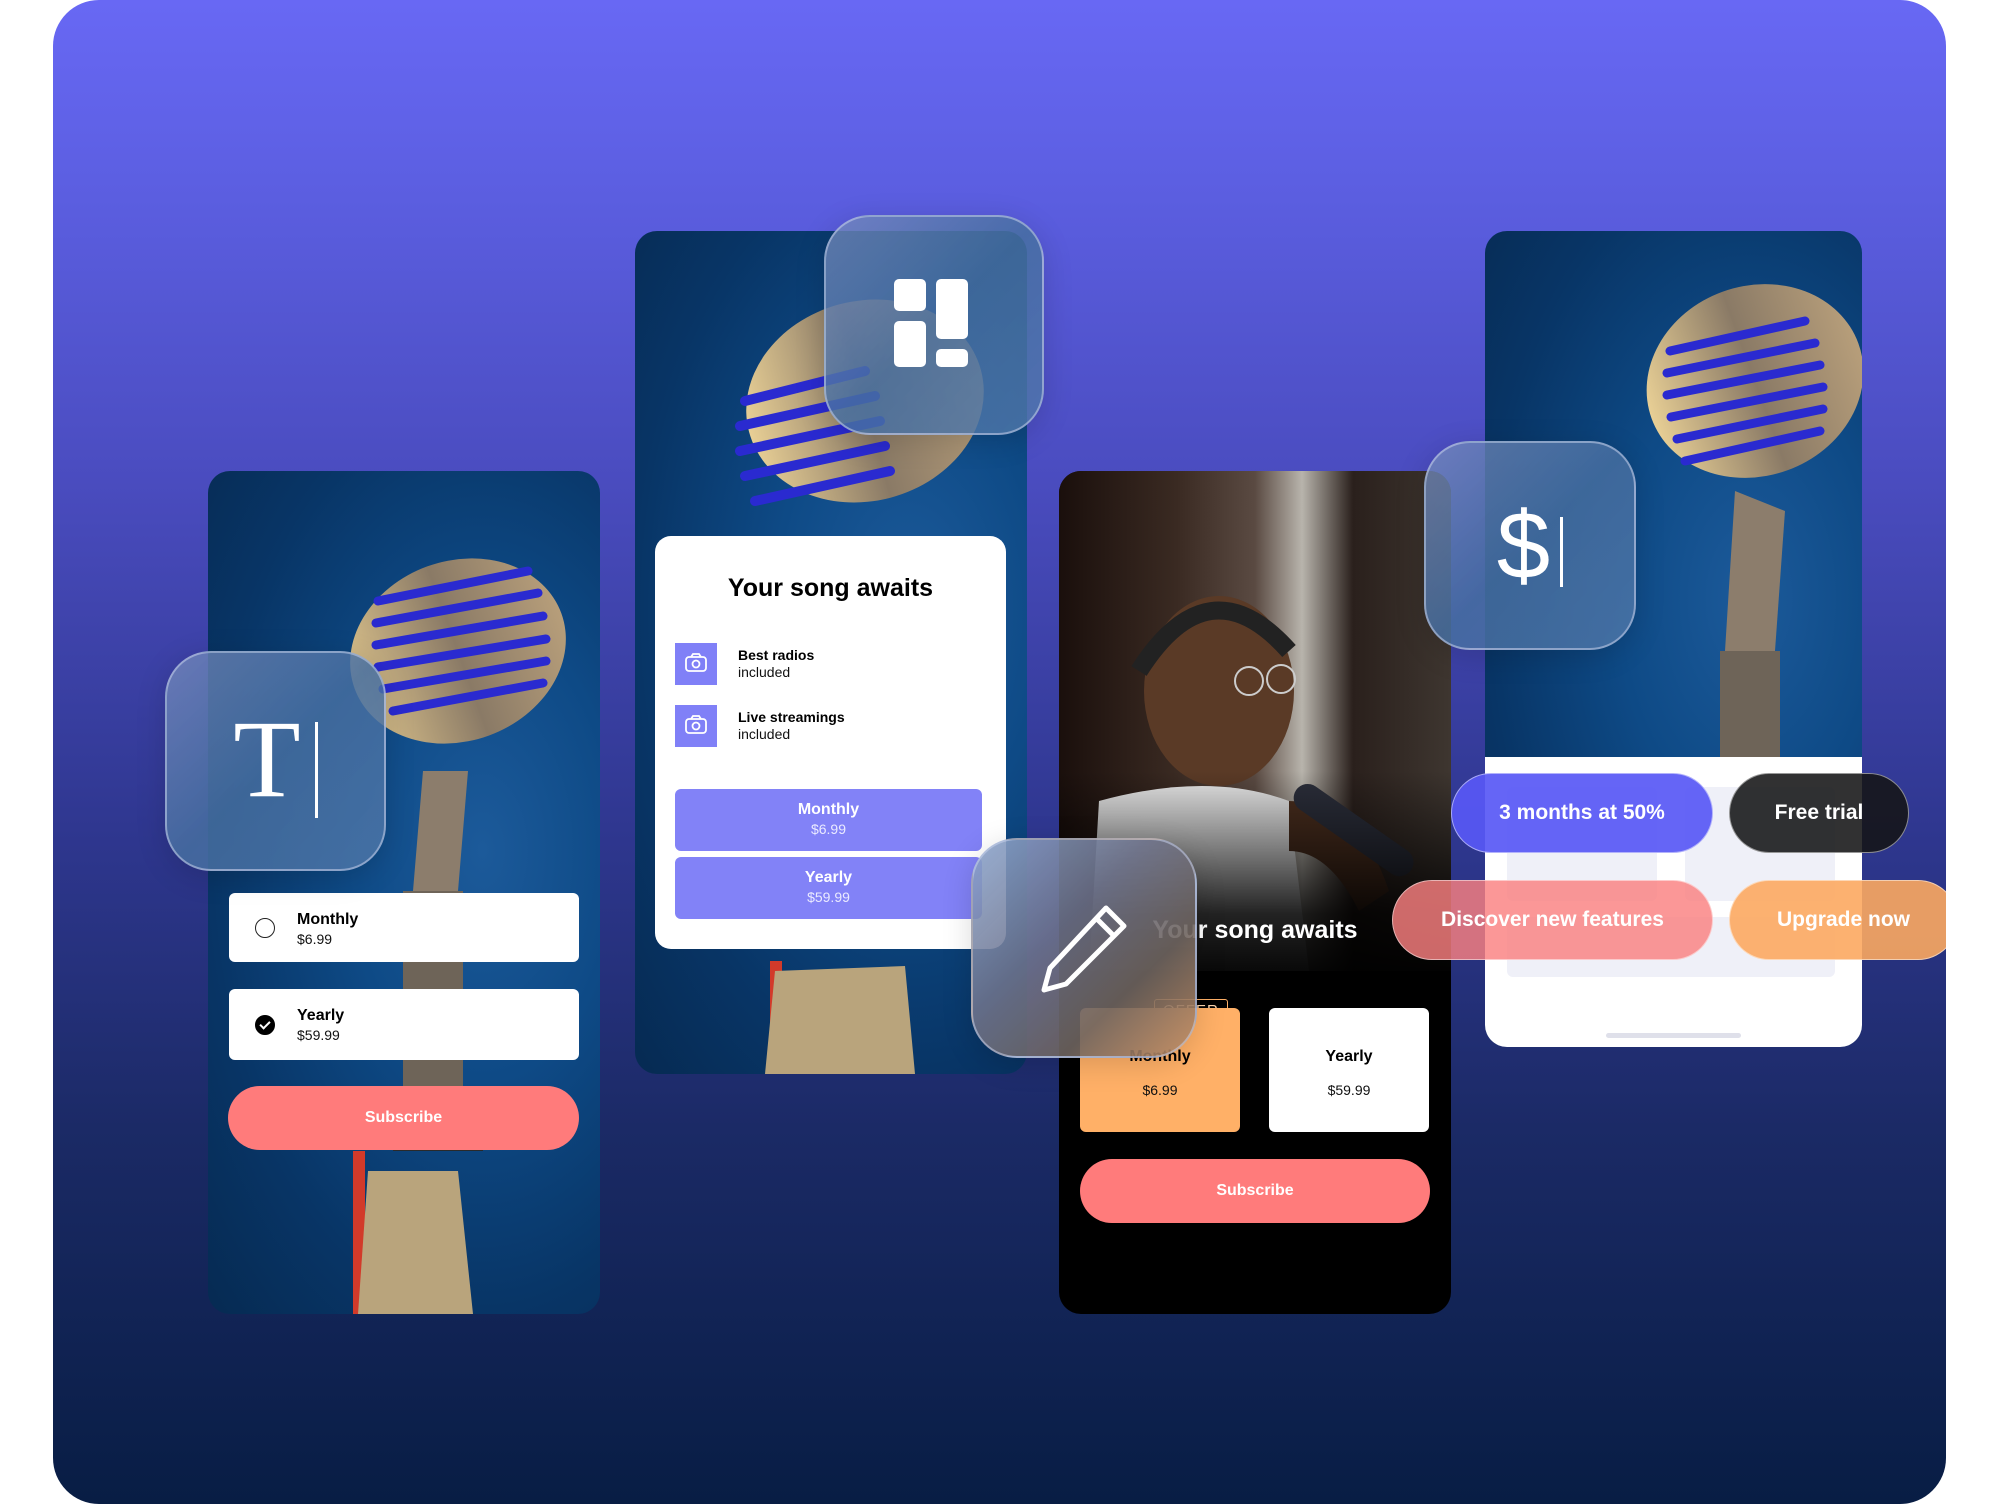  What do you see at coordinates (835, 664) in the screenshot?
I see `feature-item: Best radios included` at bounding box center [835, 664].